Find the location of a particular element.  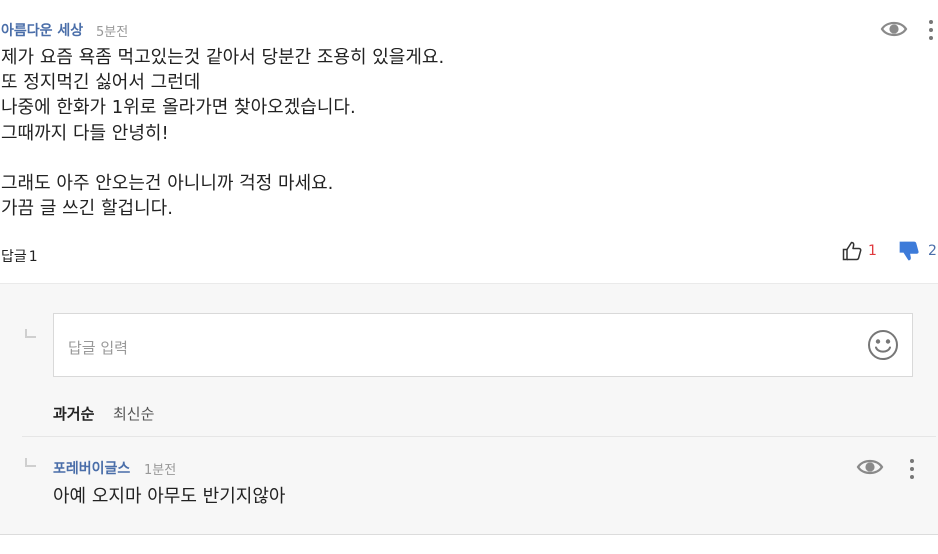

reply-toggle-button: 답글 1 is located at coordinates (19, 256).